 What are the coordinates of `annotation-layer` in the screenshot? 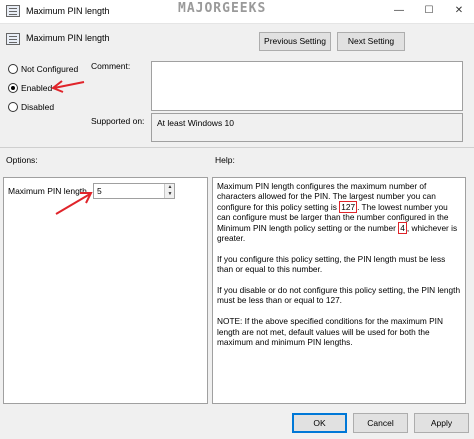 It's located at (72, 147).